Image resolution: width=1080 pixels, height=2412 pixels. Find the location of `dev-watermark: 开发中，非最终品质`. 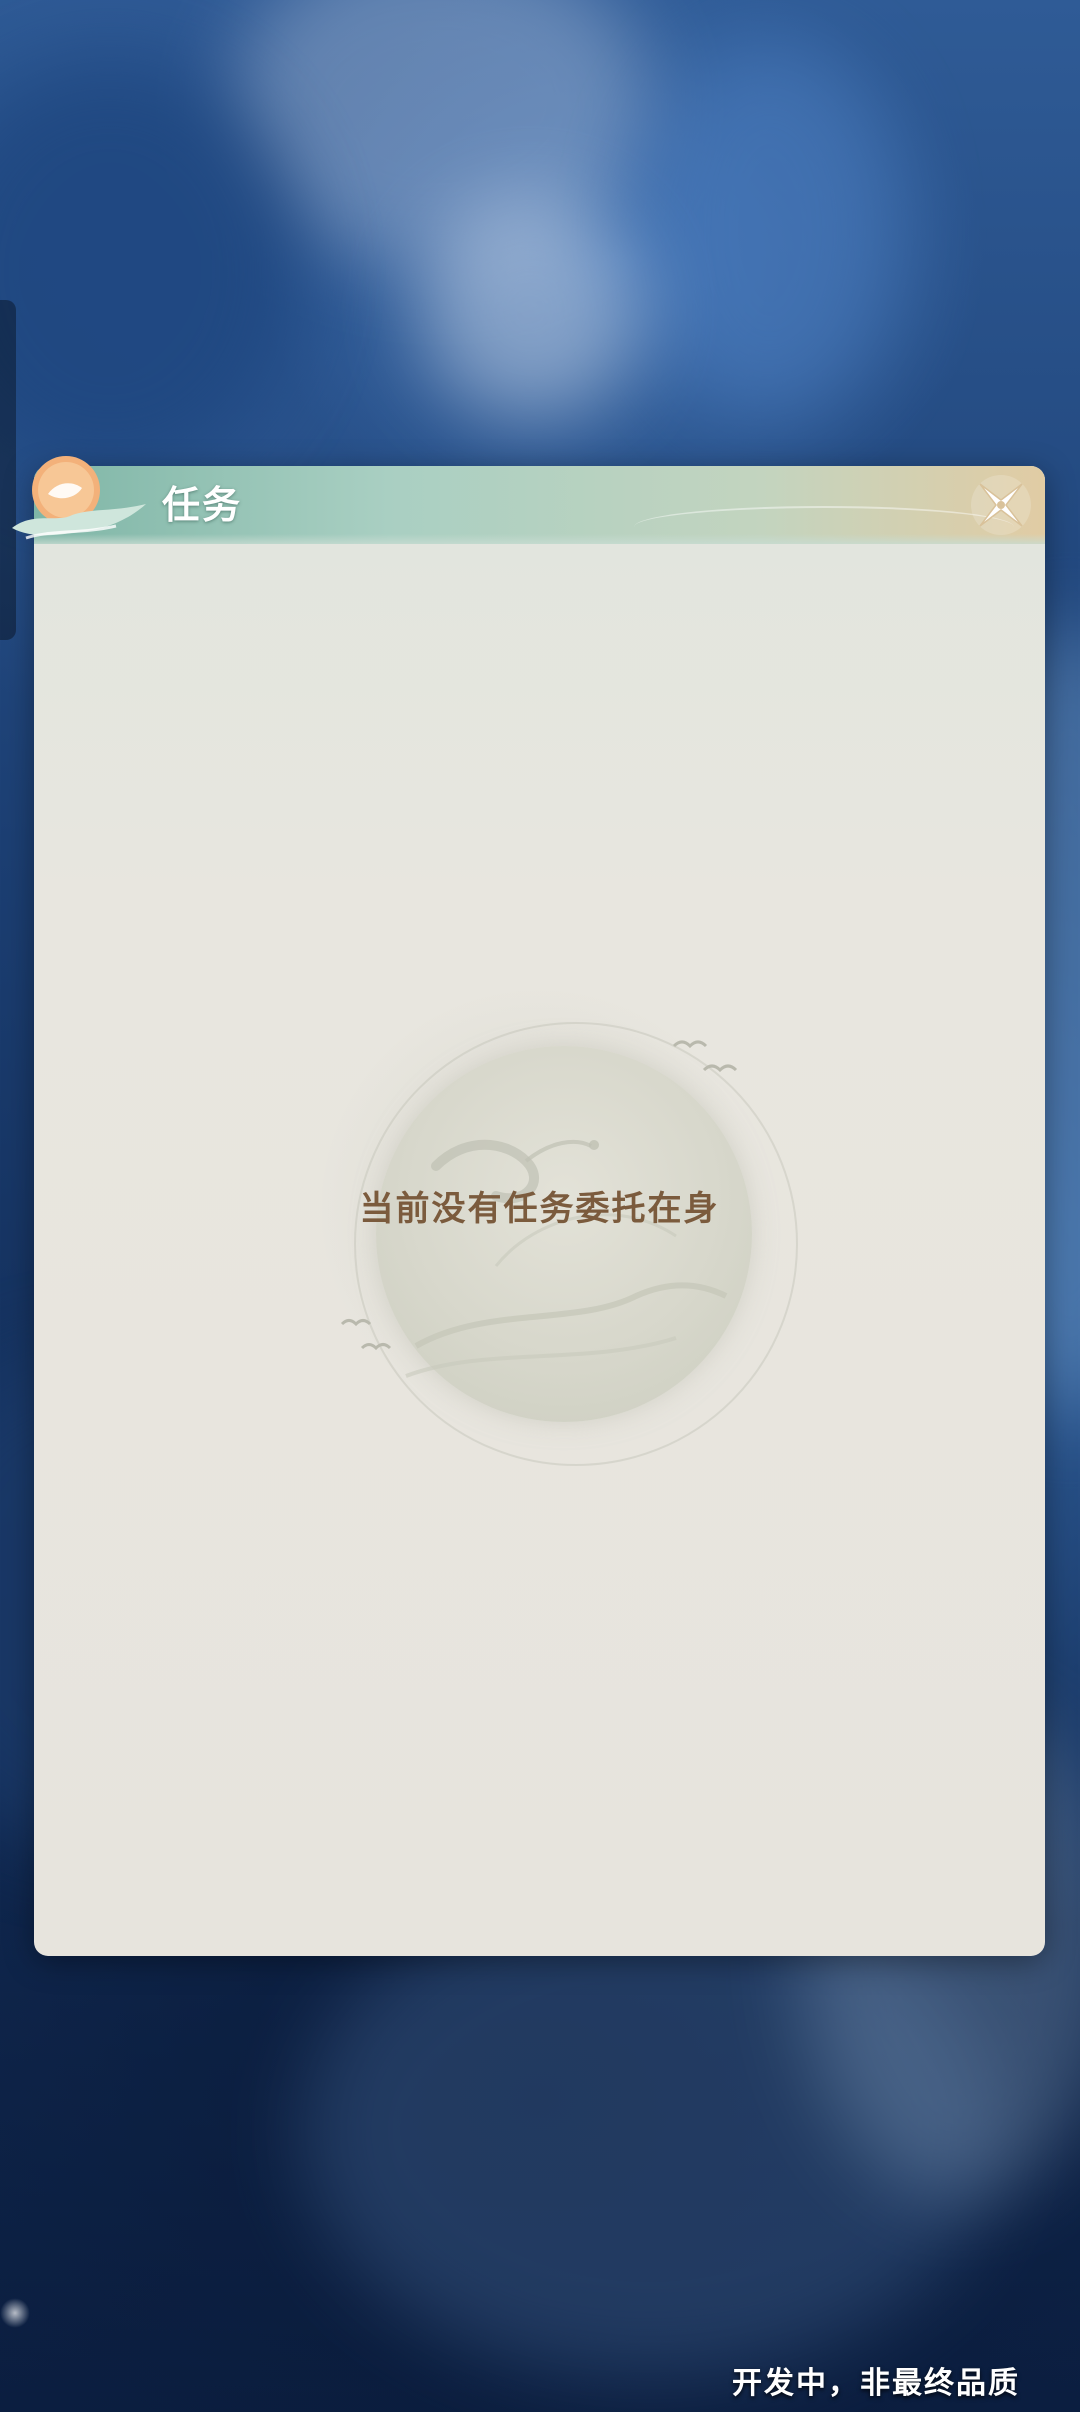

dev-watermark: 开发中，非最终品质 is located at coordinates (876, 2383).